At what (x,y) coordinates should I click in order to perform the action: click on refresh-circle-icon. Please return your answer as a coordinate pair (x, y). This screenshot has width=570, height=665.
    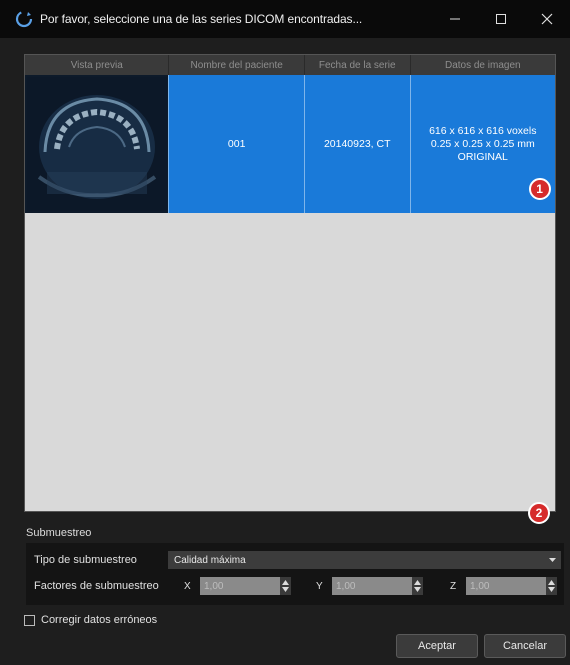
    Looking at the image, I should click on (24, 19).